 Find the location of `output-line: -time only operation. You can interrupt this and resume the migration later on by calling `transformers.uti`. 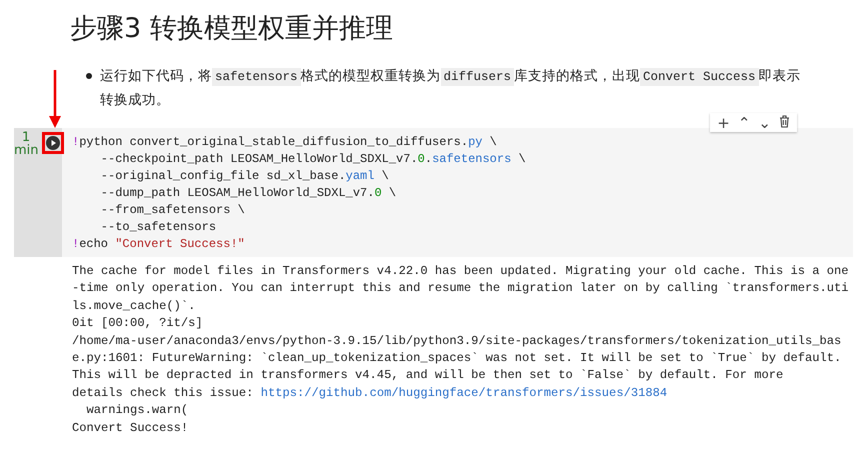

output-line: -time only operation. You can interrupt this and resume the migration later on by calling `transformers.uti is located at coordinates (461, 289).